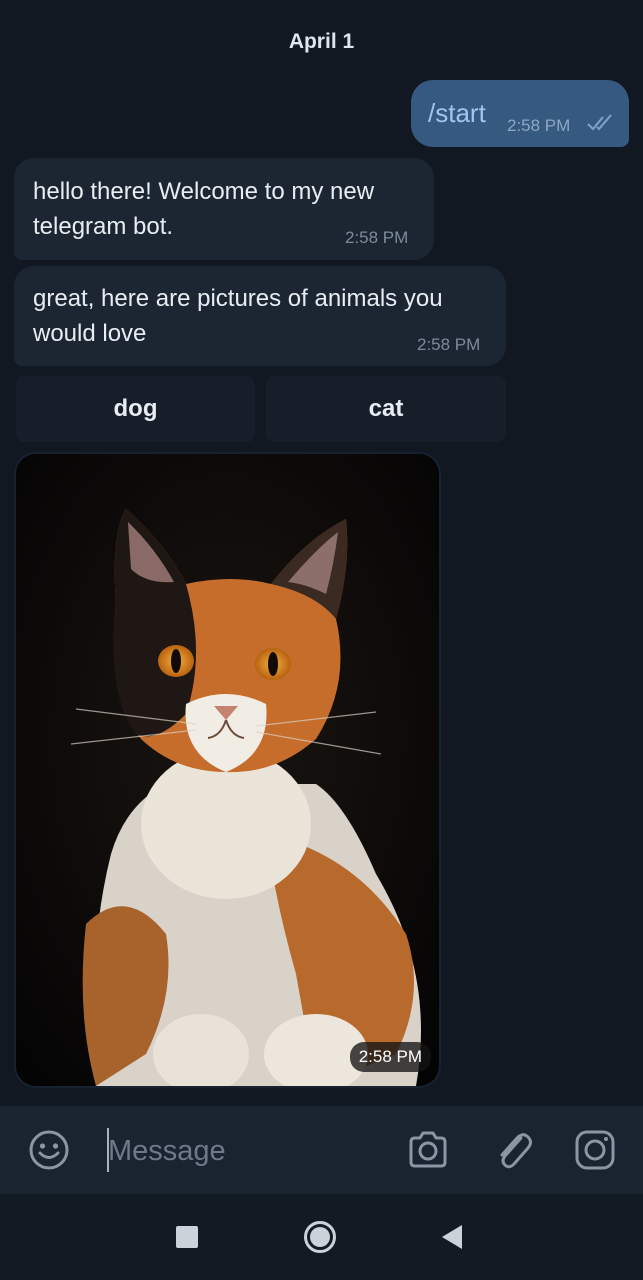 The height and width of the screenshot is (1280, 643). Describe the element at coordinates (599, 122) in the screenshot. I see `double-check-icon` at that location.